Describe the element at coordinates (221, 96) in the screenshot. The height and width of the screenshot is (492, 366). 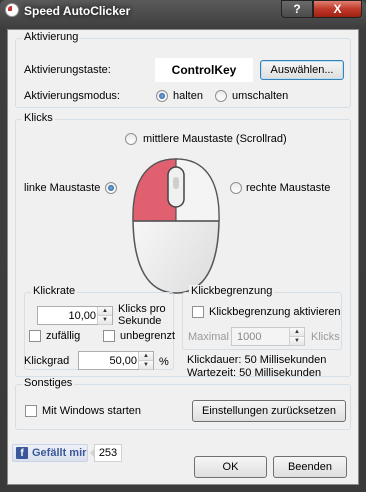
I see `mode-toggle-radio` at that location.